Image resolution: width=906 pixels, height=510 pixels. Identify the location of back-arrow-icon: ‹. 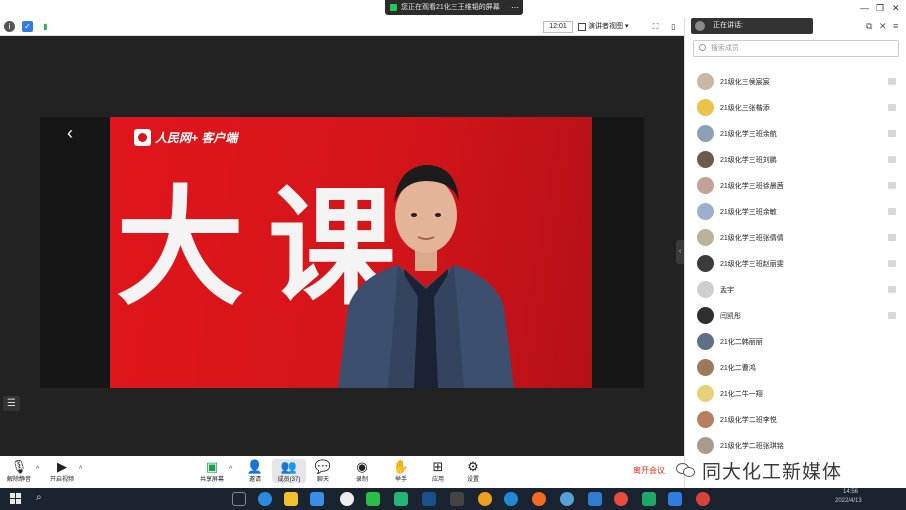
(70, 133).